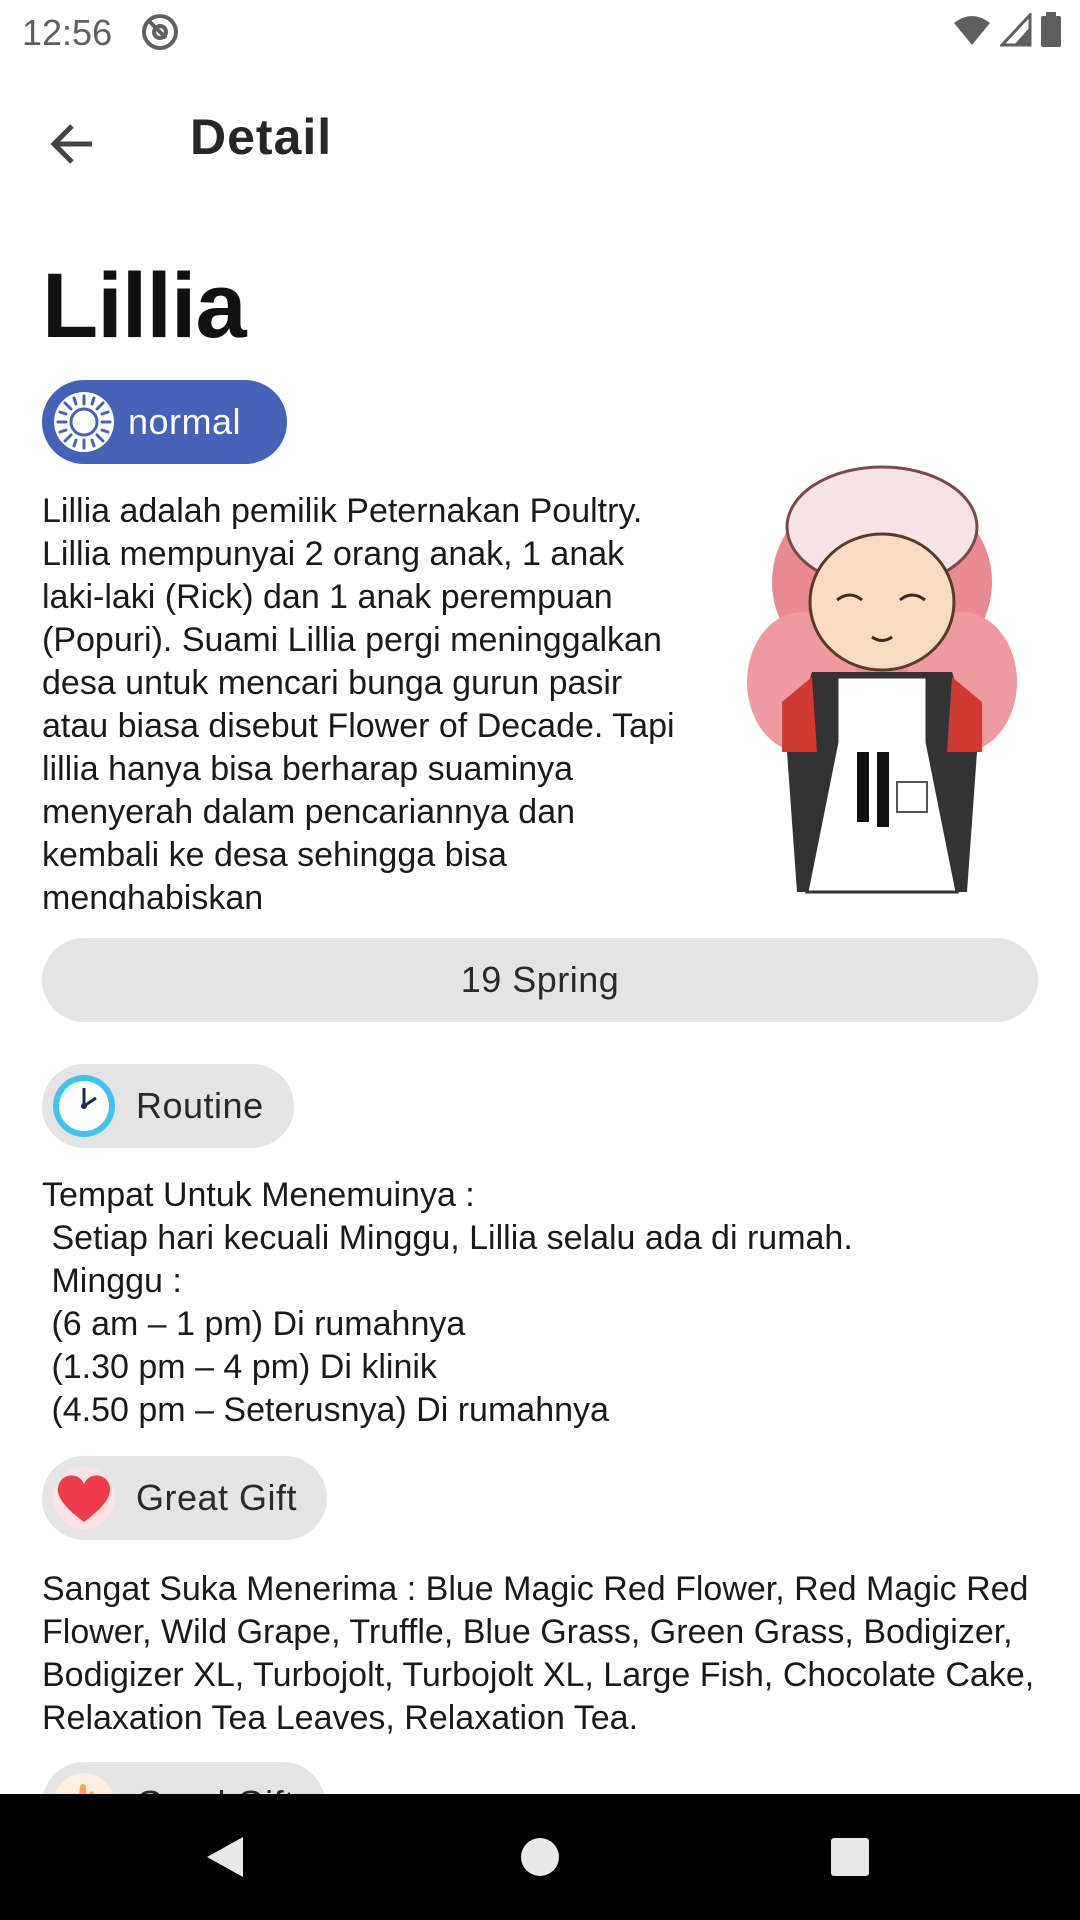 This screenshot has height=1920, width=1080. I want to click on heart-icon, so click(84, 1498).